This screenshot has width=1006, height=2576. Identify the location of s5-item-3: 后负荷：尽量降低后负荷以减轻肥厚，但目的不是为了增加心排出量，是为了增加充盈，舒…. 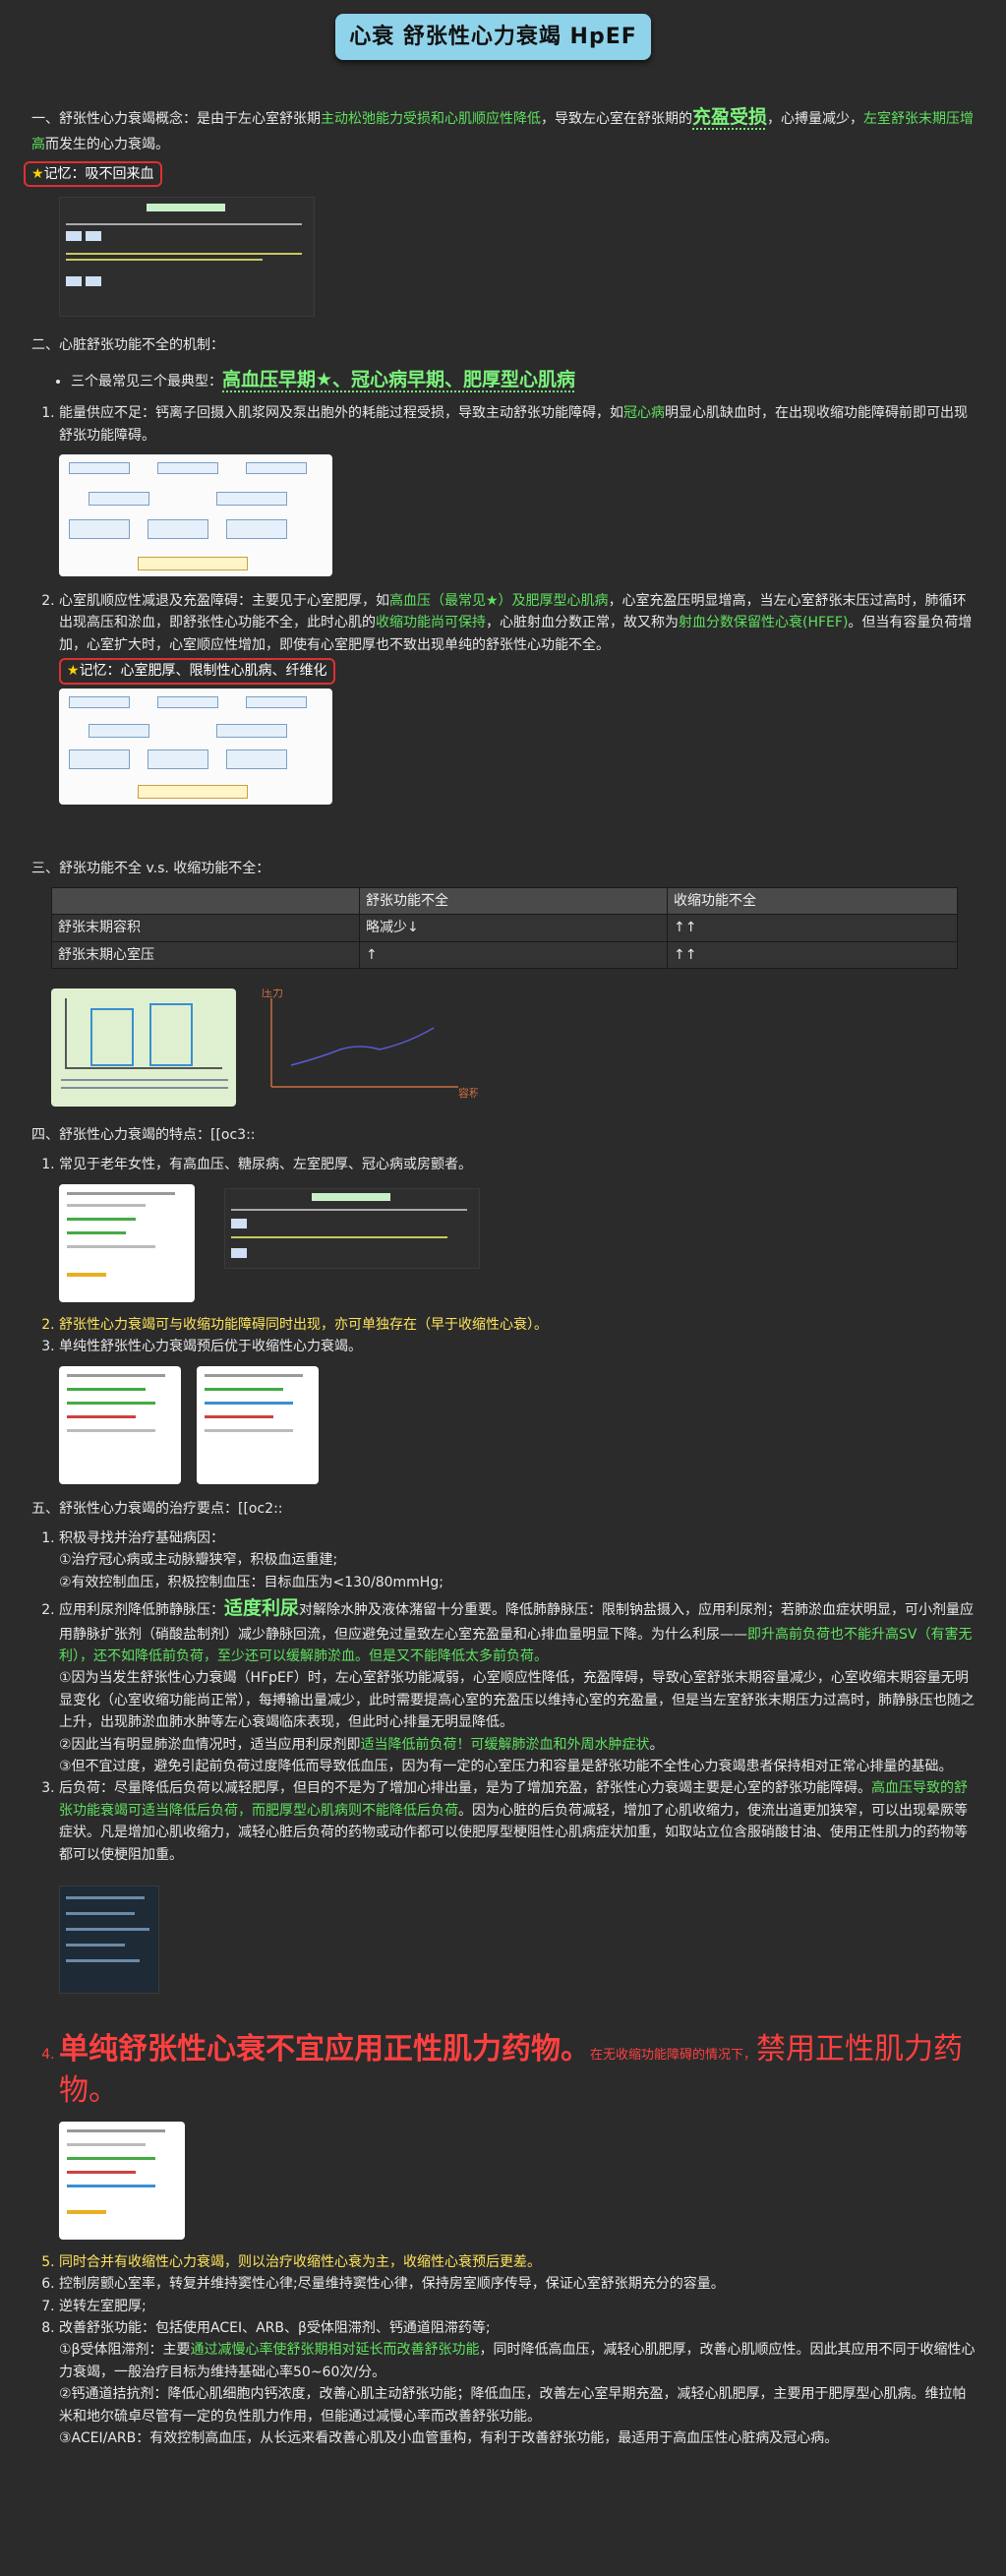
(517, 1885).